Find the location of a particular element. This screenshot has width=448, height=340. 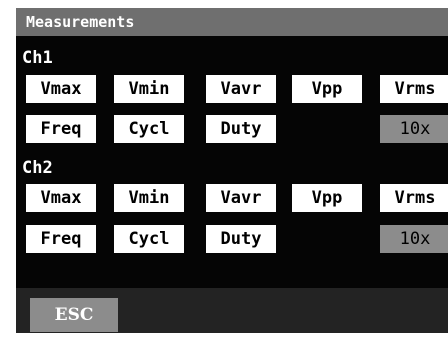

ch1-duty-button: Duty is located at coordinates (241, 129).